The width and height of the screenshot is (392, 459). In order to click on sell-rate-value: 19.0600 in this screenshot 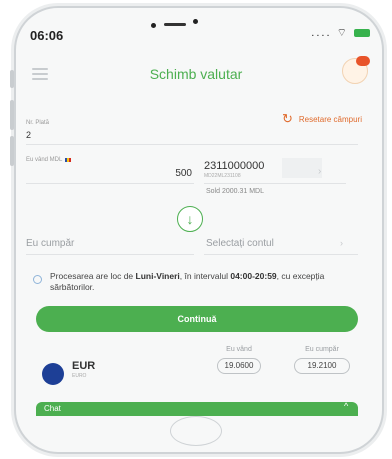, I will do `click(239, 366)`.